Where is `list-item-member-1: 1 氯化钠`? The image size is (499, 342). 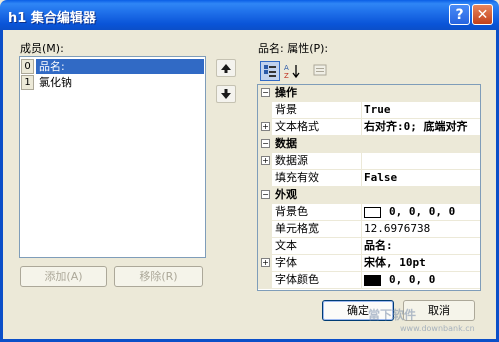
list-item-member-1: 1 氯化钠 is located at coordinates (112, 82).